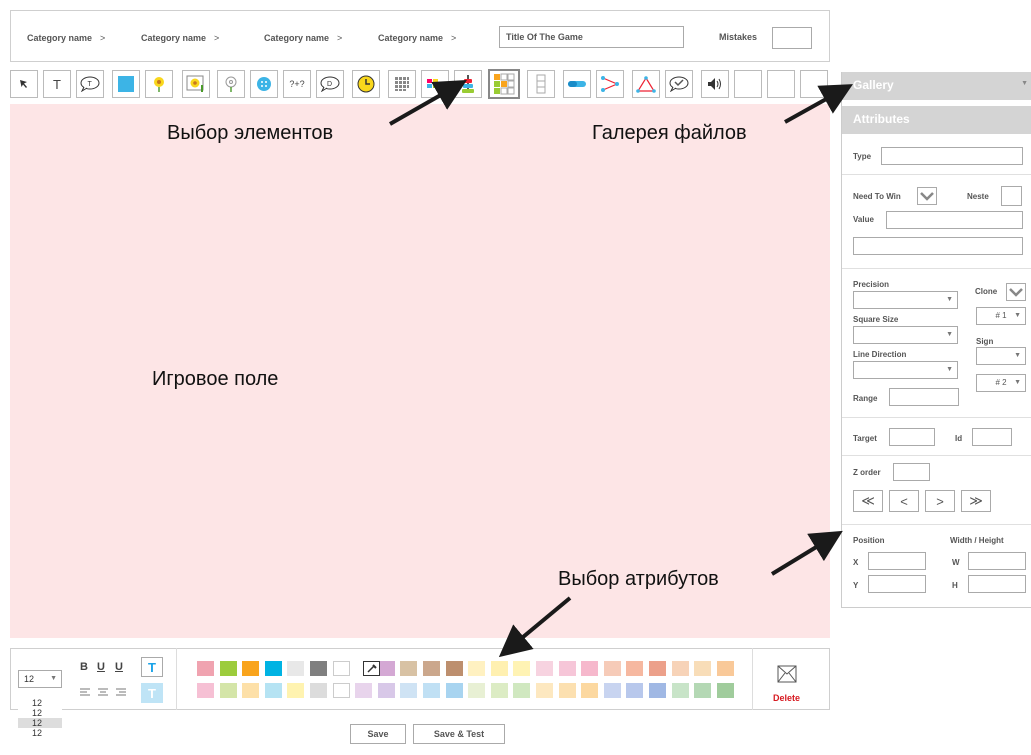  Describe the element at coordinates (897, 584) in the screenshot. I see `position-y-input` at that location.